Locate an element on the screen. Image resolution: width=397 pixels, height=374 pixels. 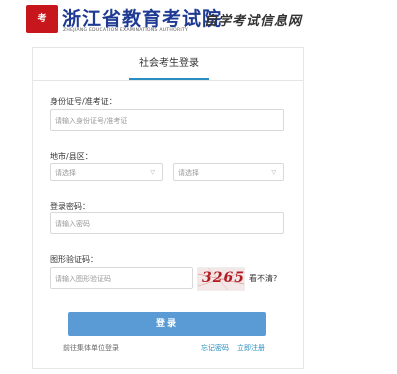
login-button: 登录 is located at coordinates (167, 324).